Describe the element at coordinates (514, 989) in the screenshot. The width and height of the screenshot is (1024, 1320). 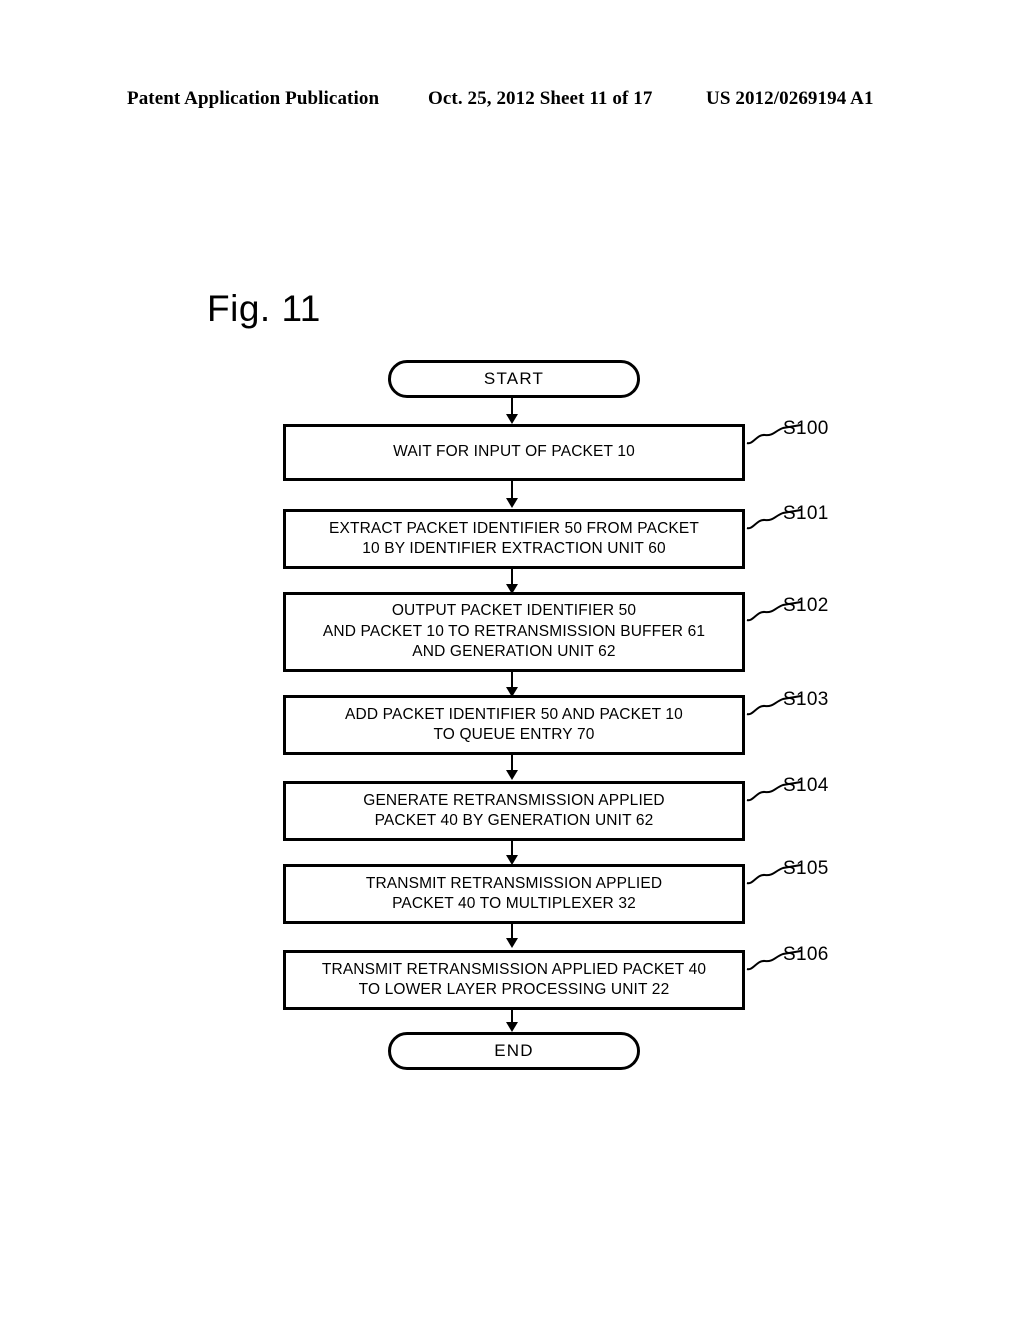
I see `flow-node-s106-line-2: TO LOWER LAYER PROCESSING UNIT 22` at that location.